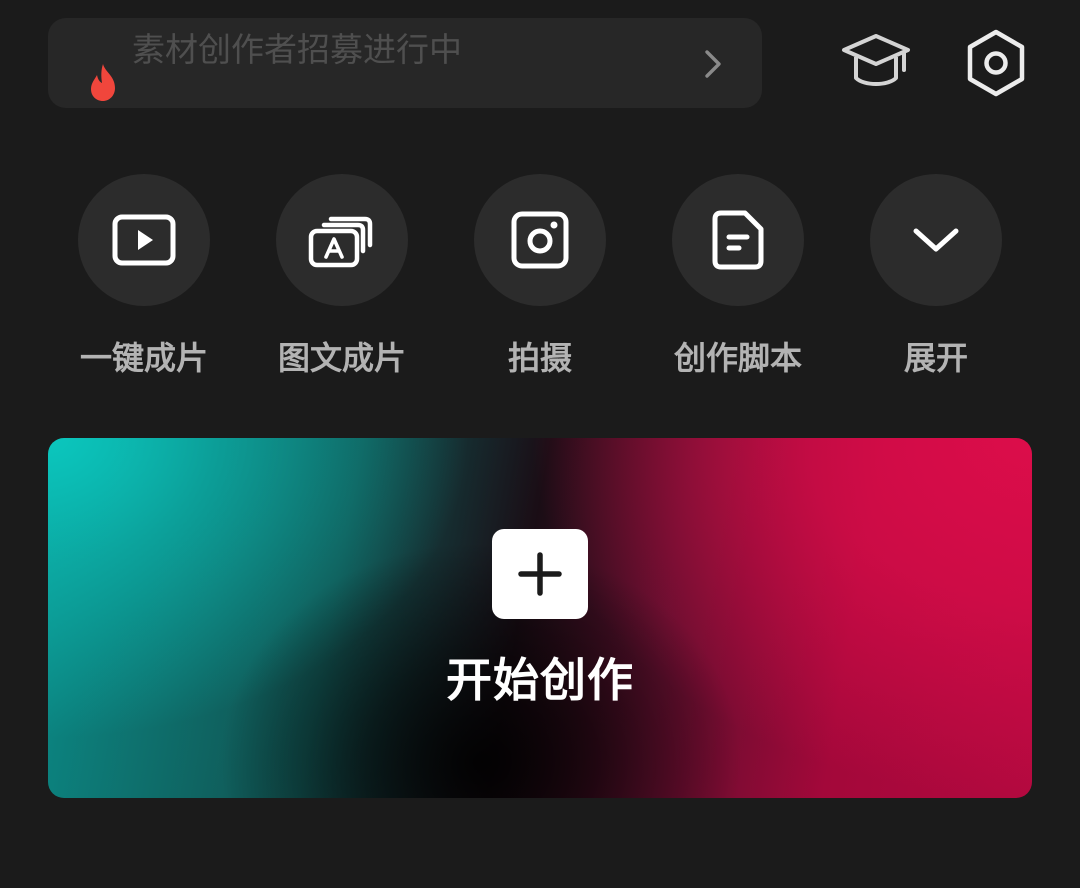 The height and width of the screenshot is (888, 1080). What do you see at coordinates (103, 82) in the screenshot?
I see `flame-icon` at bounding box center [103, 82].